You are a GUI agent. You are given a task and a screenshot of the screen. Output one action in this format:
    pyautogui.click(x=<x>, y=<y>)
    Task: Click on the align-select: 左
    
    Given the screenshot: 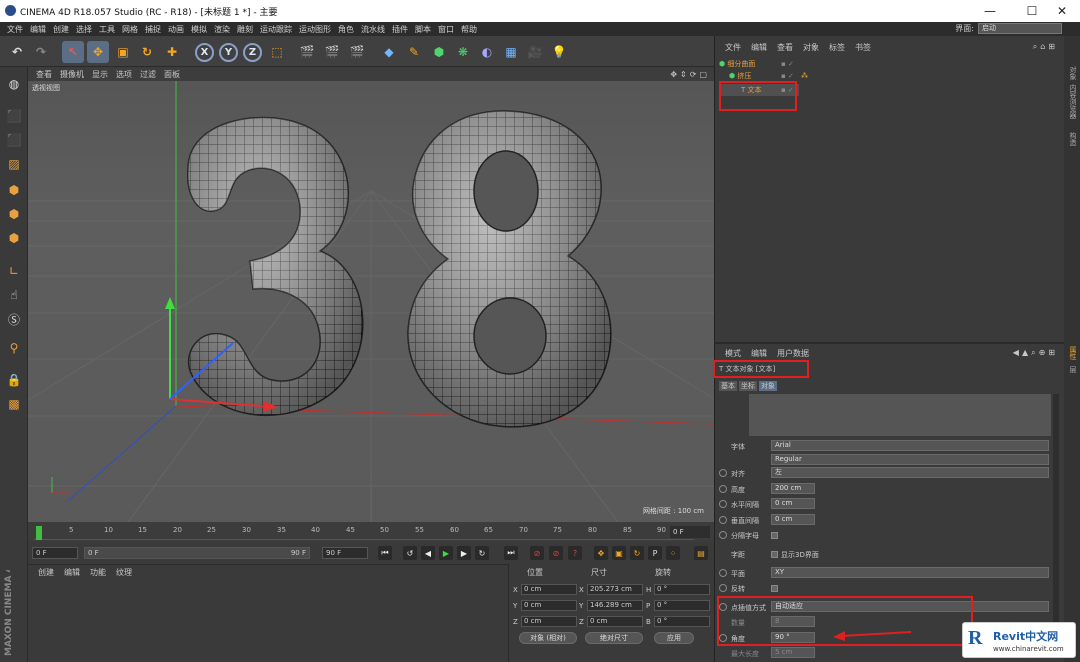 What is the action you would take?
    pyautogui.click(x=910, y=472)
    